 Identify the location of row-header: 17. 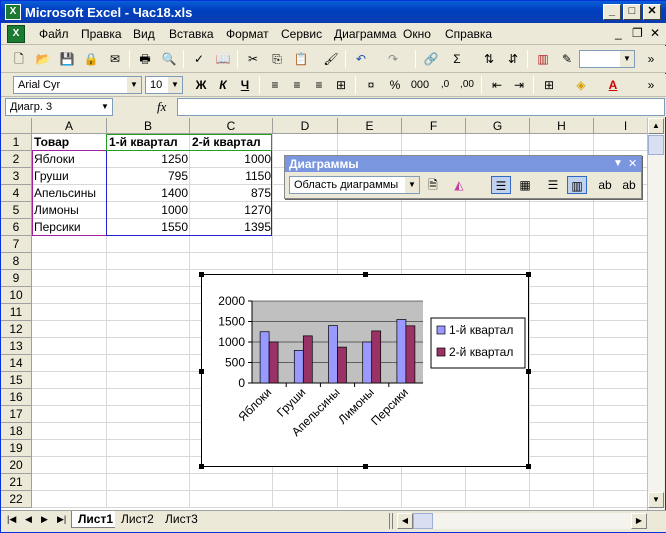
(16, 414).